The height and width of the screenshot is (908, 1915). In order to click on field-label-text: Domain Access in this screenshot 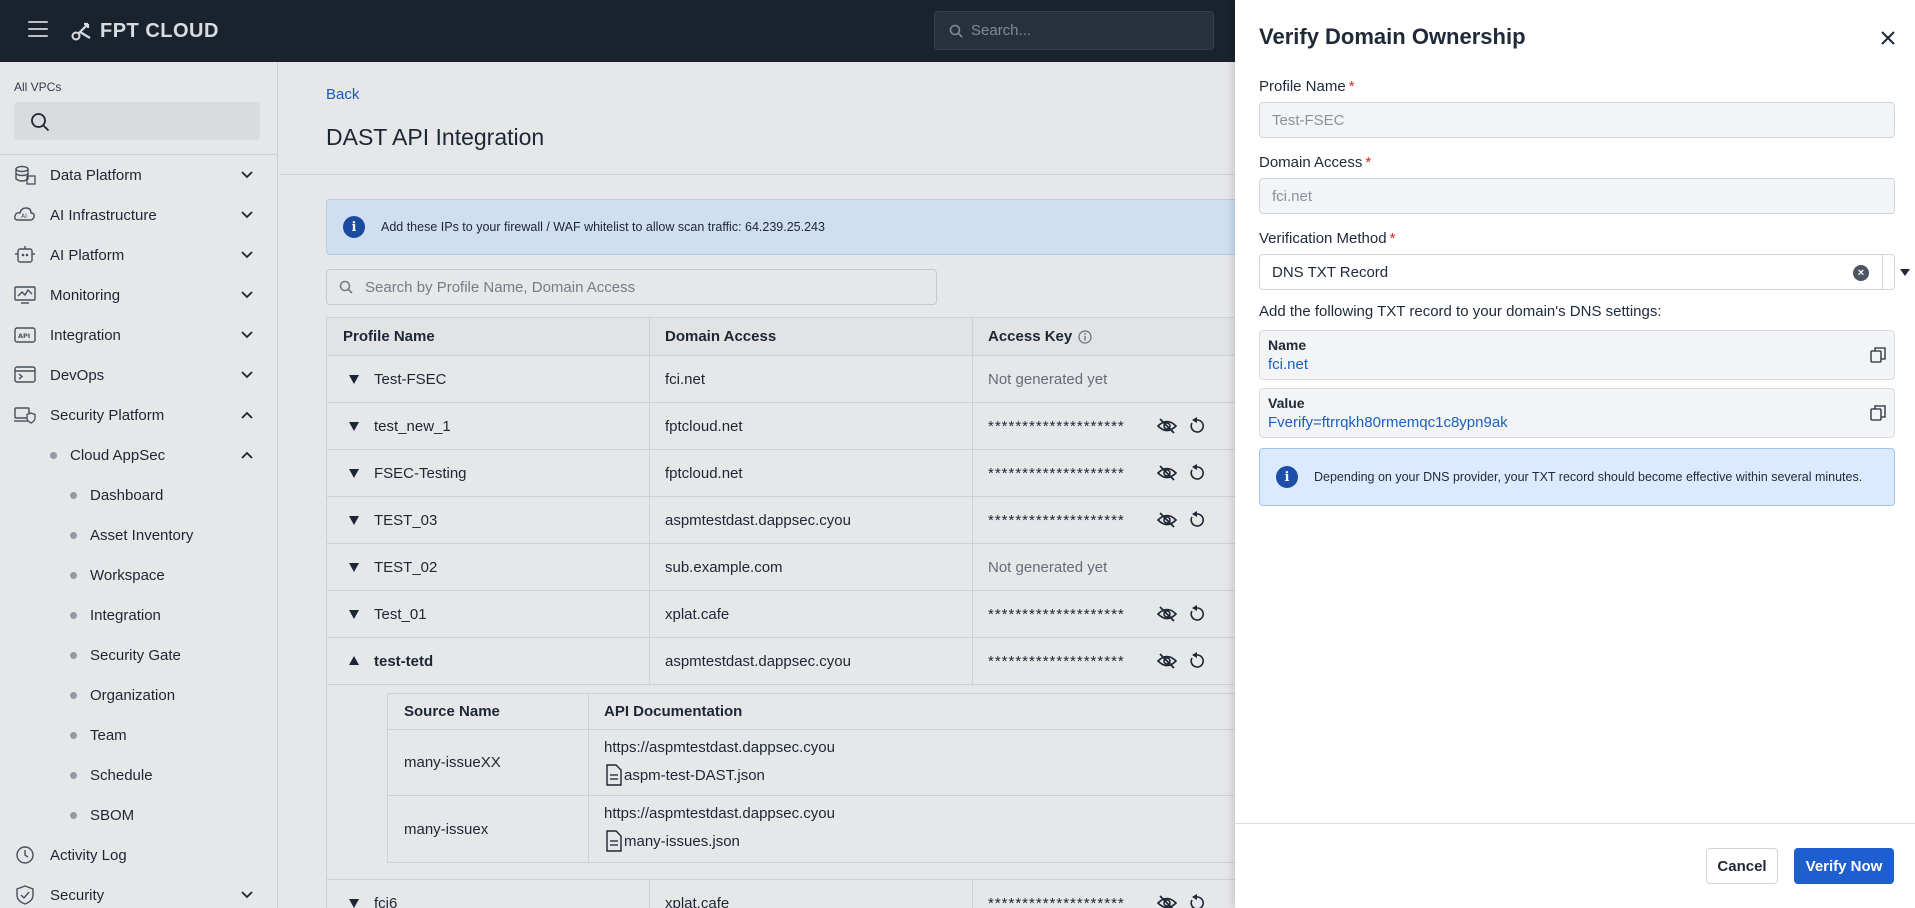, I will do `click(1311, 162)`.